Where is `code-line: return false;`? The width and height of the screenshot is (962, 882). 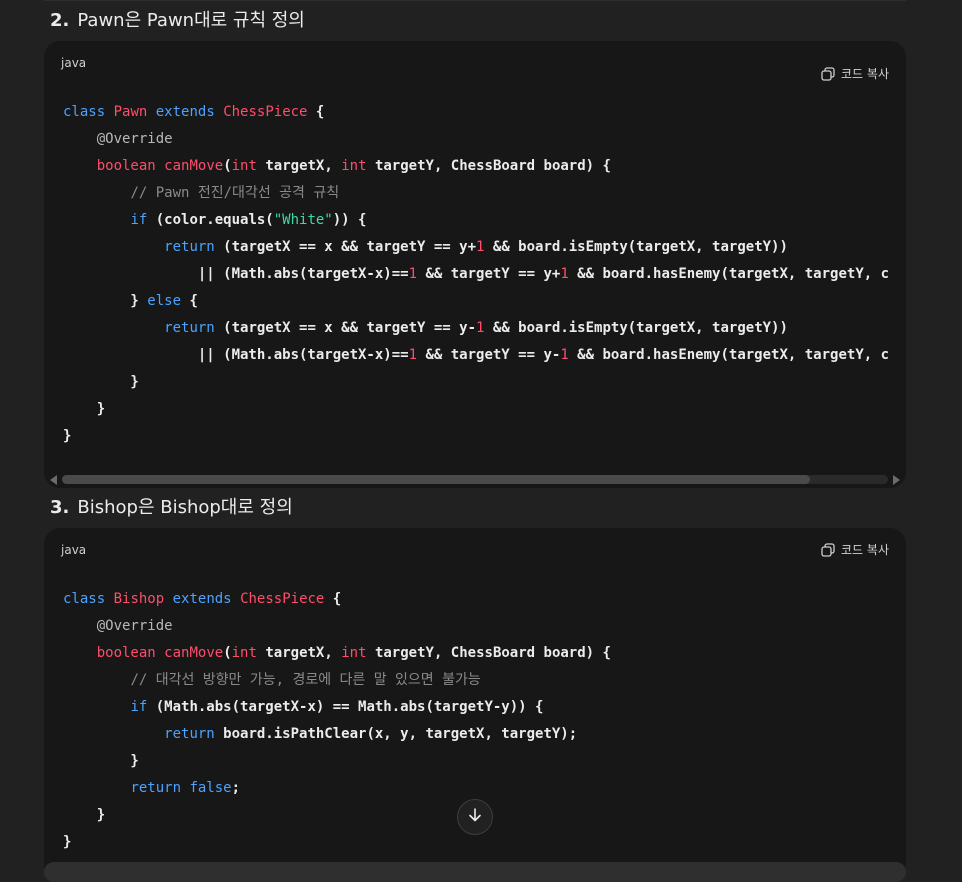 code-line: return false; is located at coordinates (185, 788).